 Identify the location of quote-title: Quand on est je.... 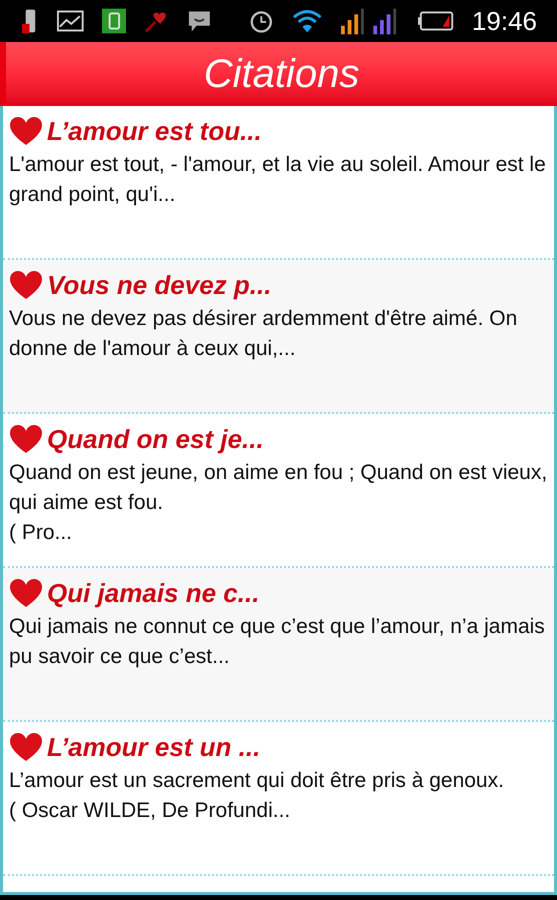
(155, 439).